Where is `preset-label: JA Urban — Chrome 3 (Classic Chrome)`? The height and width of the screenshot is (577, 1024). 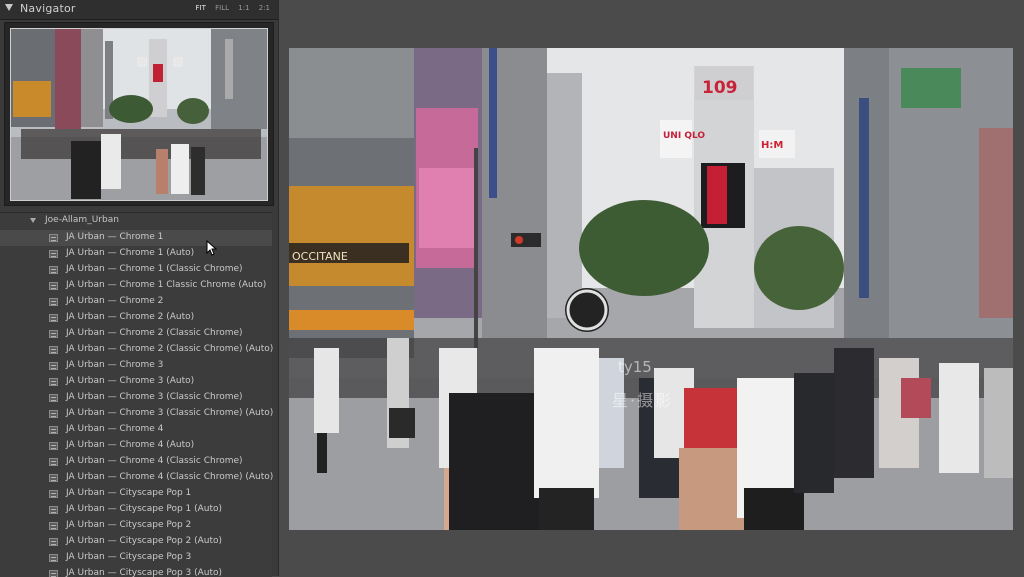 preset-label: JA Urban — Chrome 3 (Classic Chrome) is located at coordinates (154, 397).